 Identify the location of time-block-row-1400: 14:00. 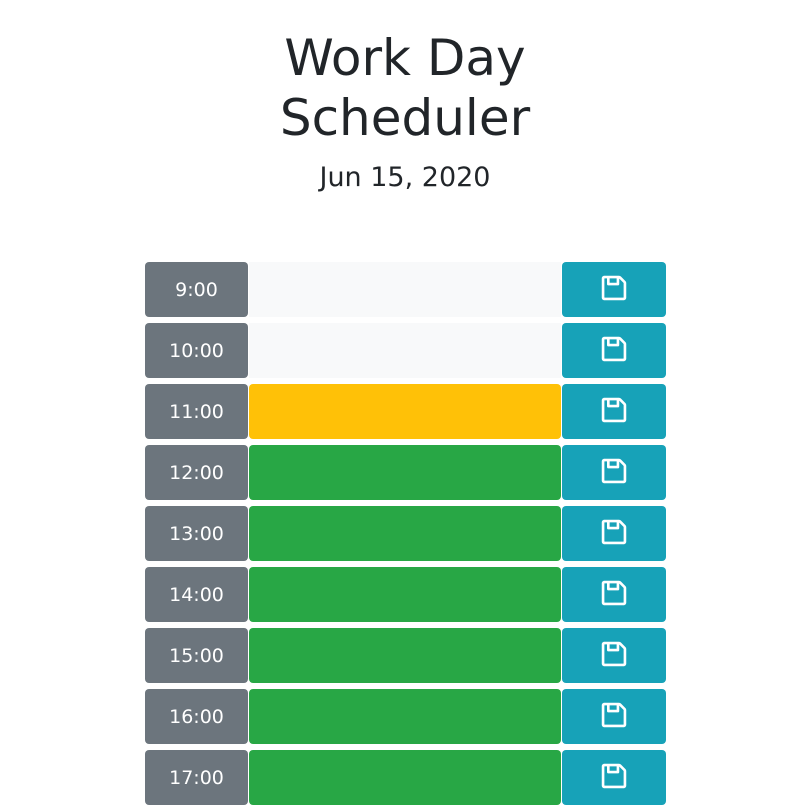
(405, 594).